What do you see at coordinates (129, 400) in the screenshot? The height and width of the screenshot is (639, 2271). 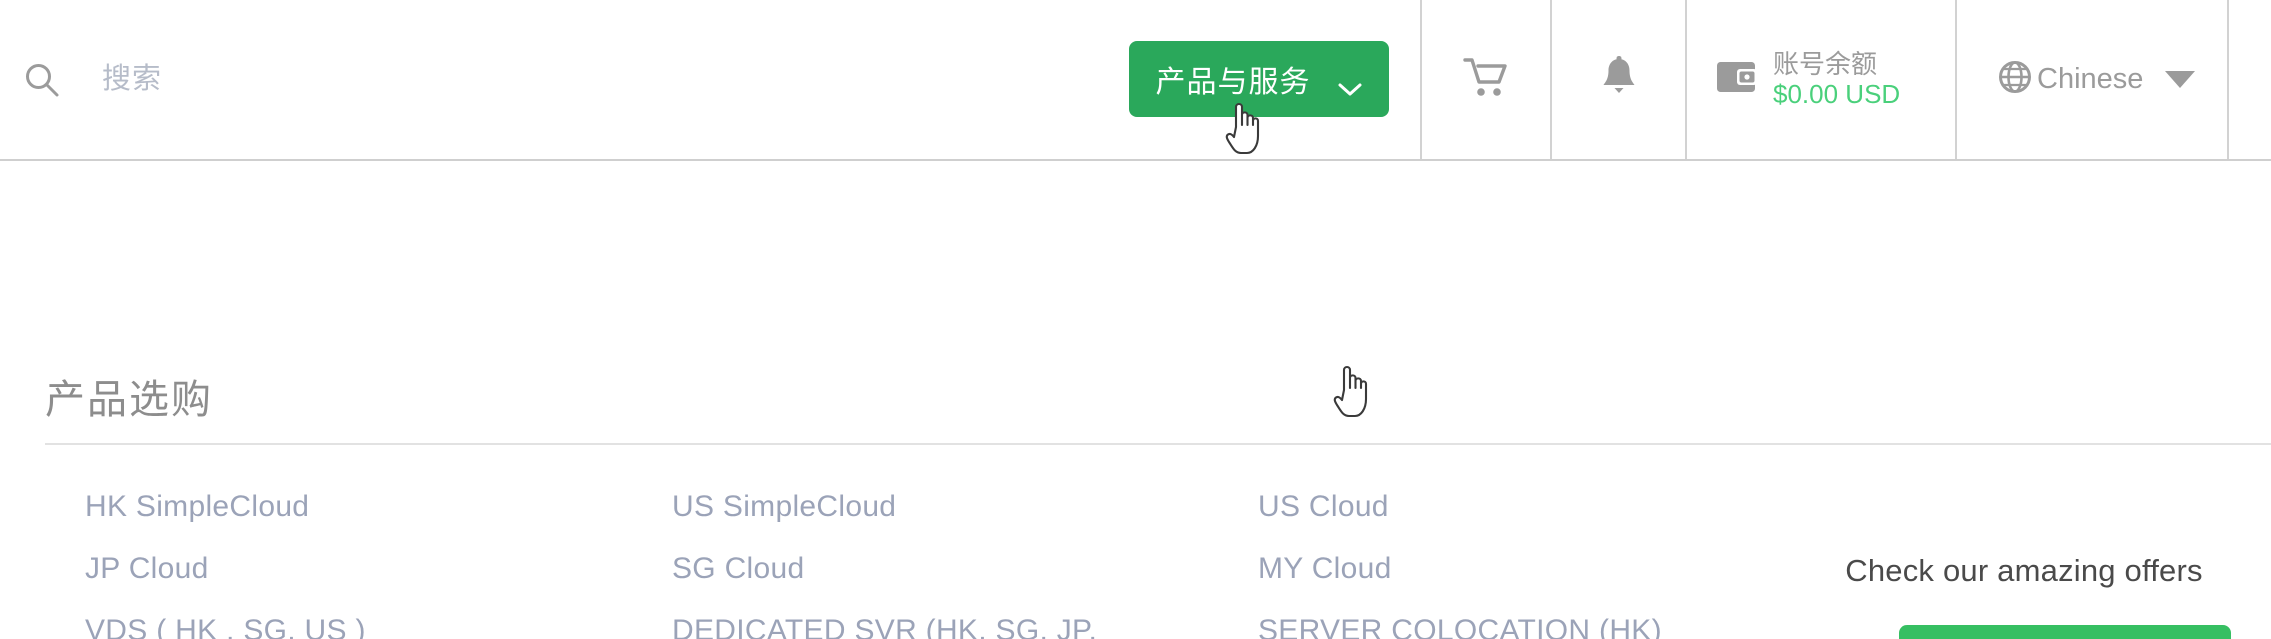 I see `page-title: 产品选购` at bounding box center [129, 400].